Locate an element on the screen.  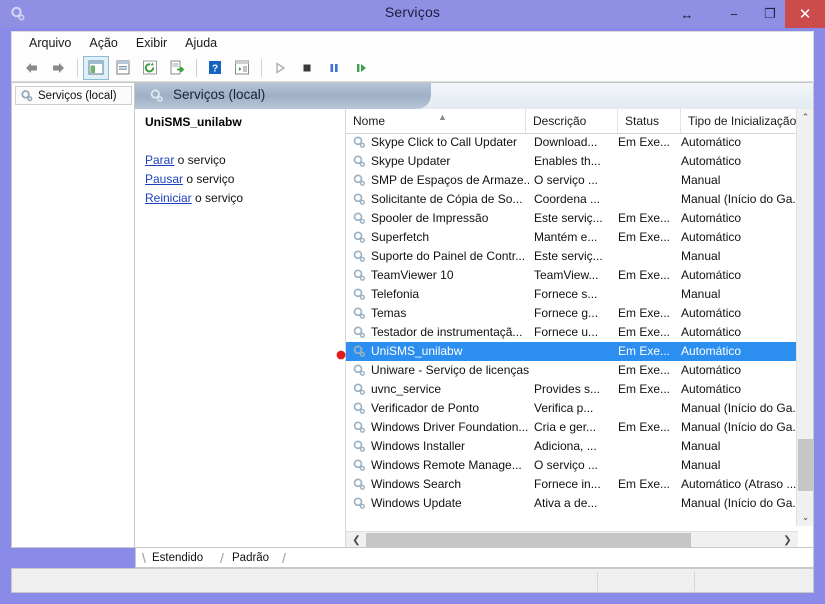
scroll-up-icon: ⌃ is located at coordinates (805, 117).